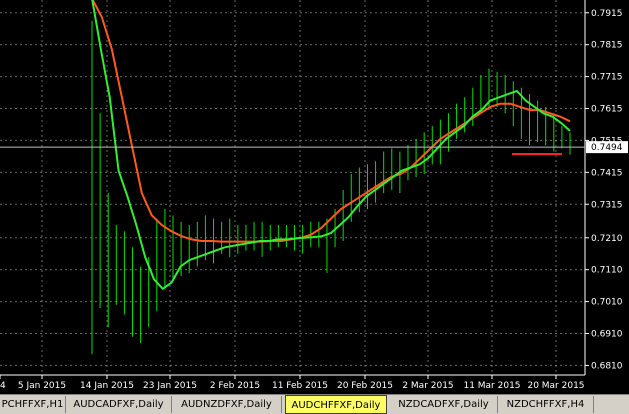  What do you see at coordinates (300, 386) in the screenshot?
I see `x-tick-label: 11 Feb 2015` at bounding box center [300, 386].